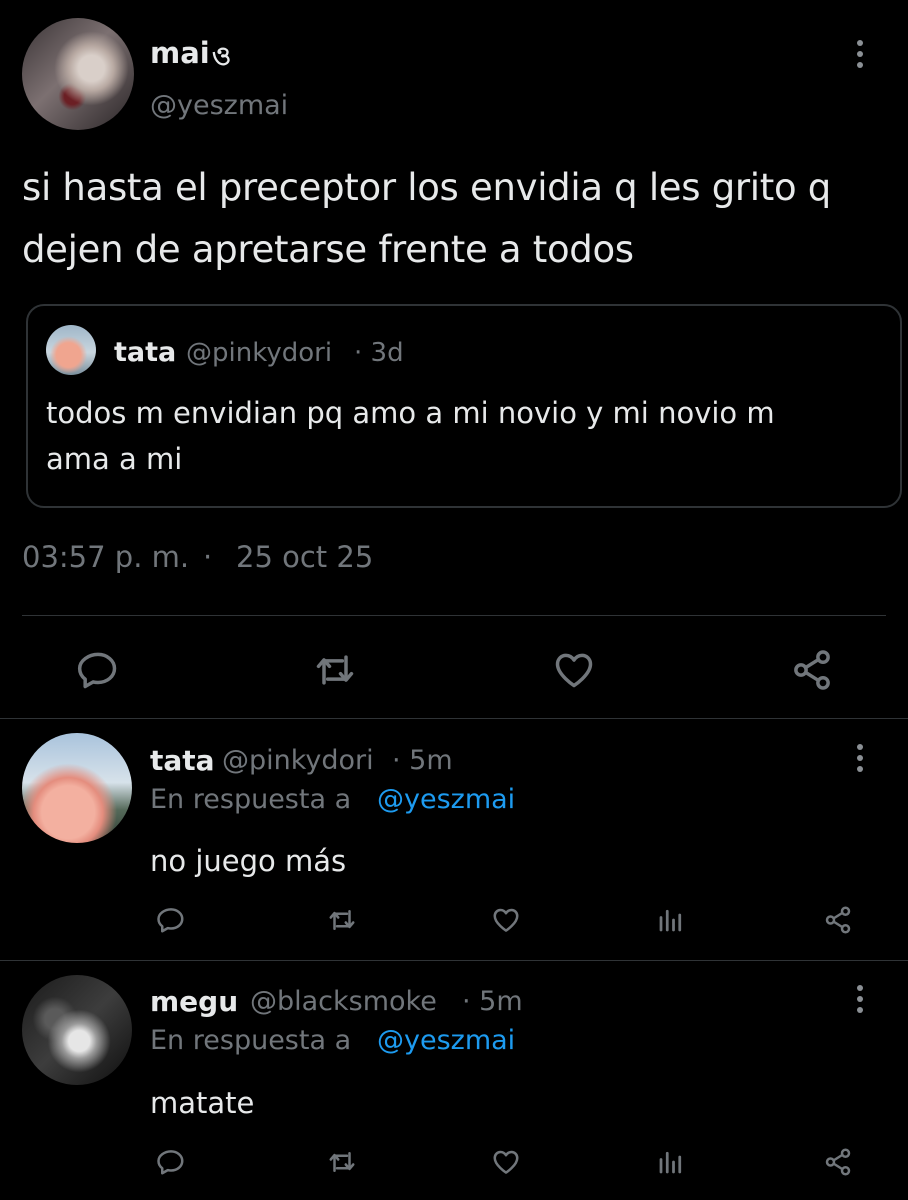 Image resolution: width=908 pixels, height=1200 pixels. What do you see at coordinates (202, 1103) in the screenshot?
I see `reply-text: matate` at bounding box center [202, 1103].